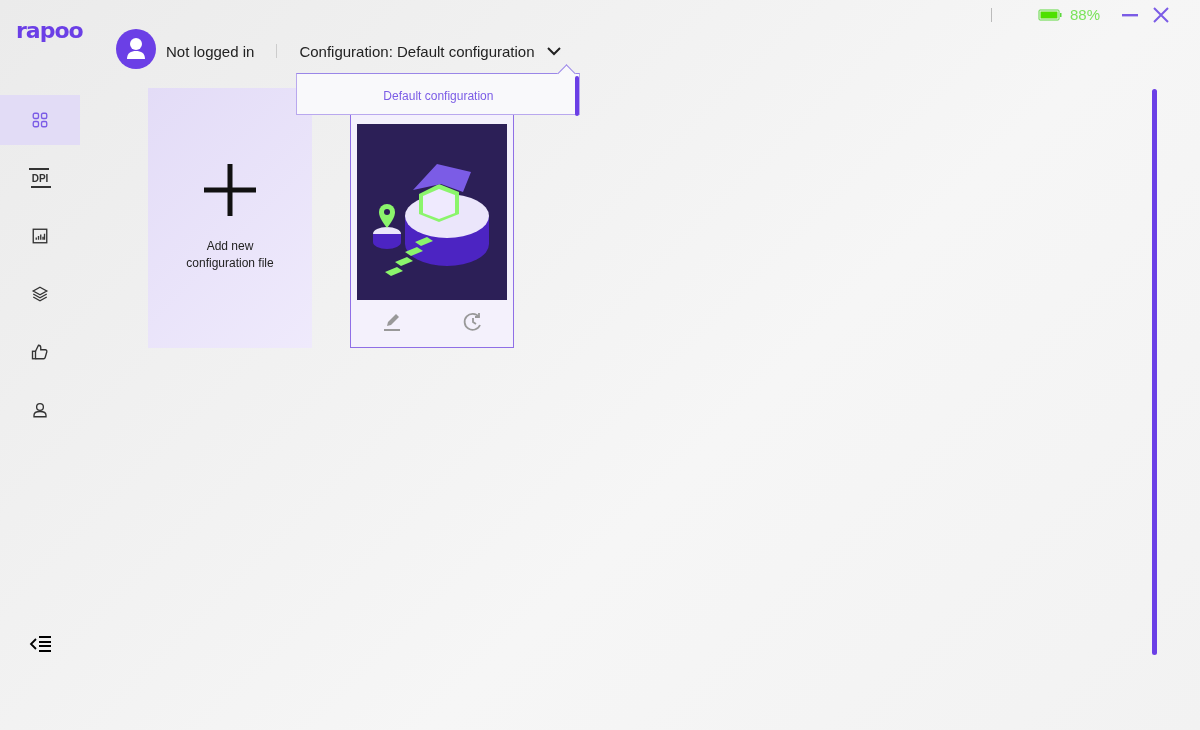  Describe the element at coordinates (472, 322) in the screenshot. I see `history-button` at that location.